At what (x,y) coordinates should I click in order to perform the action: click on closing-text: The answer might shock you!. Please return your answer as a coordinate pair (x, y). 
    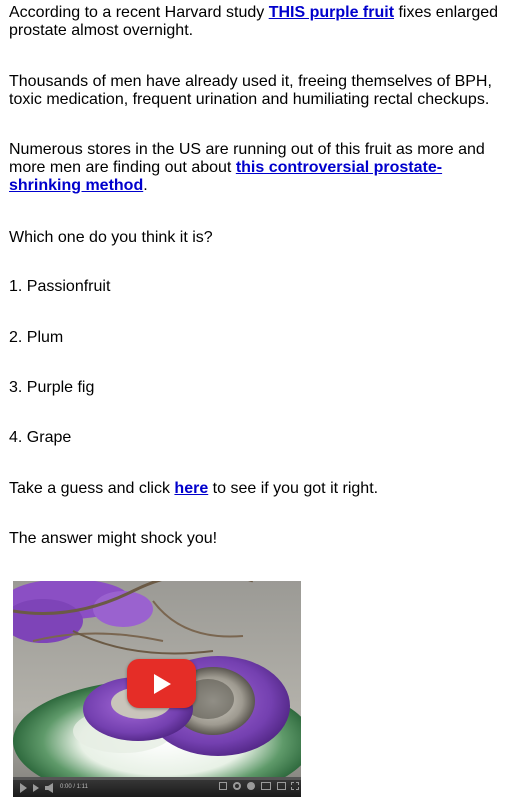
    Looking at the image, I should click on (113, 538).